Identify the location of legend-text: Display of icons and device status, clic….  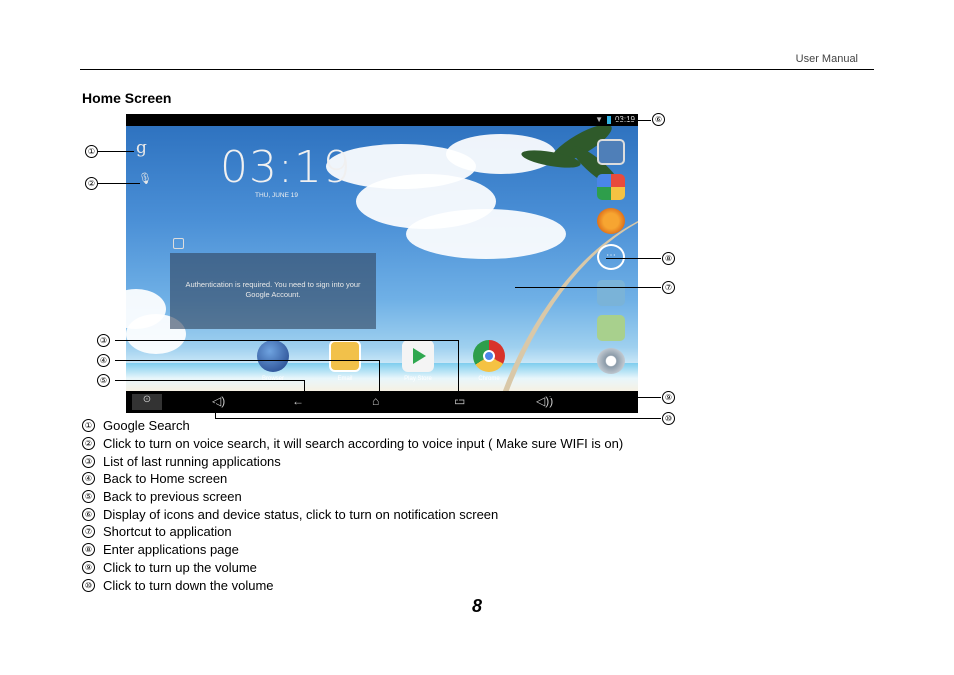
(301, 514).